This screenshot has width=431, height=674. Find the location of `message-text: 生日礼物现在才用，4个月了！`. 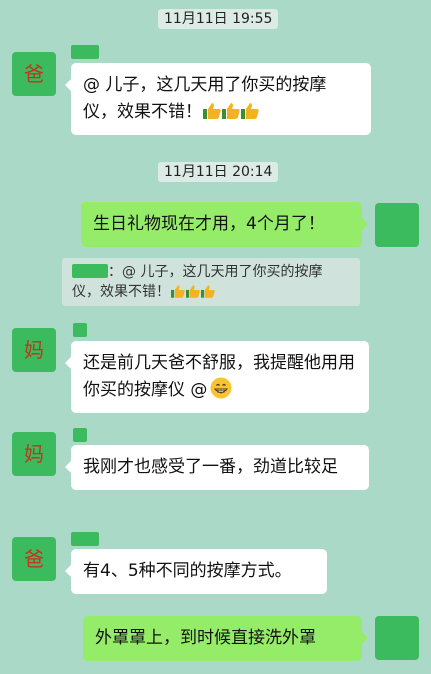

message-text: 生日礼物现在才用，4个月了！ is located at coordinates (209, 224).